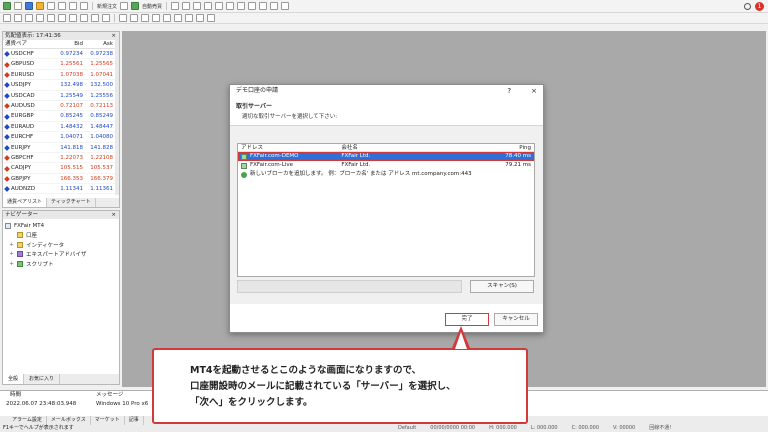  I want to click on candle-chart-icon, so click(186, 6).